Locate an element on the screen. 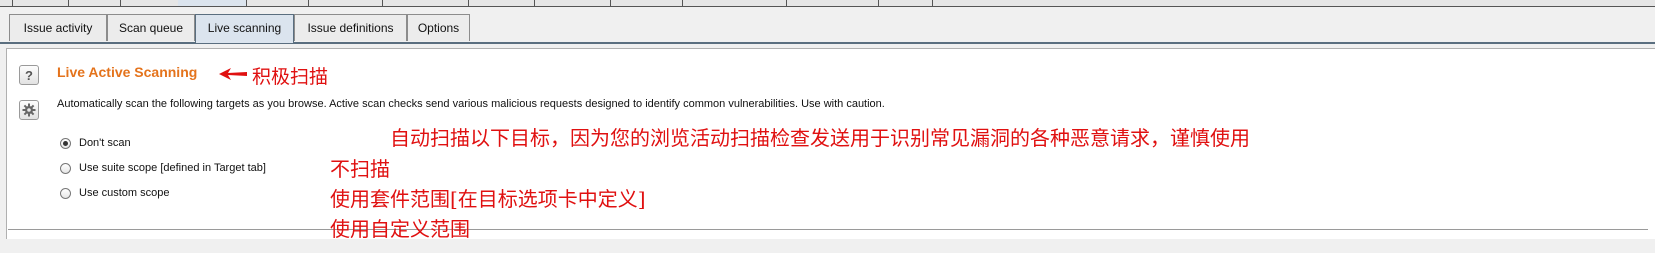 This screenshot has width=1655, height=253. radio-label: Don't scan is located at coordinates (105, 143).